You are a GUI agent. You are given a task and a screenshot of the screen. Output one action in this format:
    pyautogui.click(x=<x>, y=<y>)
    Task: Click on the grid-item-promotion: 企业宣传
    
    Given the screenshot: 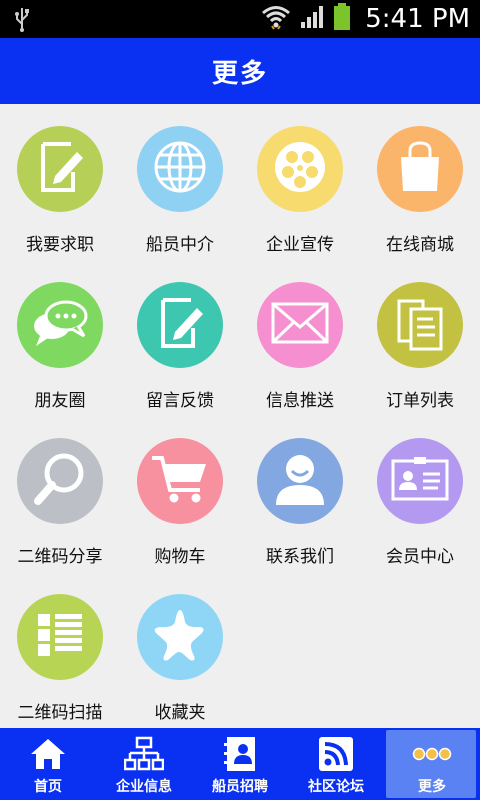 What is the action you would take?
    pyautogui.click(x=300, y=182)
    